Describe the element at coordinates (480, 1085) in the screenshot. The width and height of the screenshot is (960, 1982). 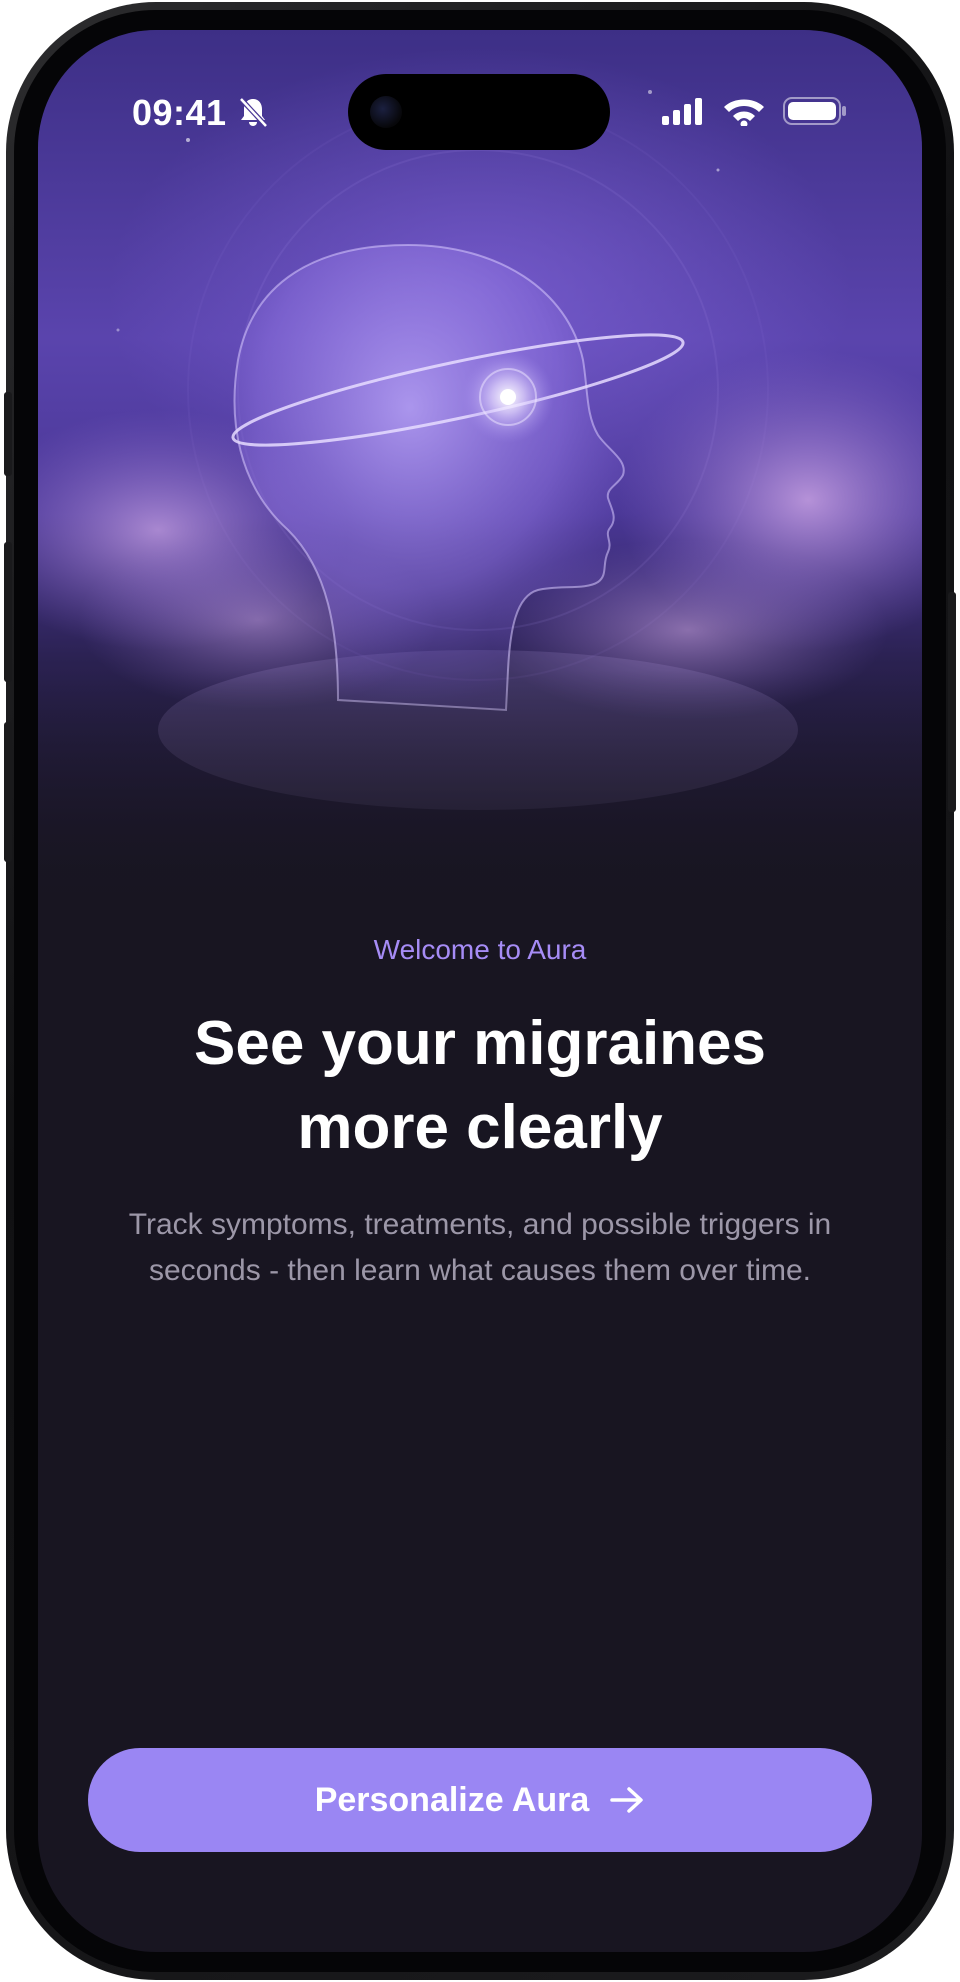
I see `page-title: See your migraines more clearly` at that location.